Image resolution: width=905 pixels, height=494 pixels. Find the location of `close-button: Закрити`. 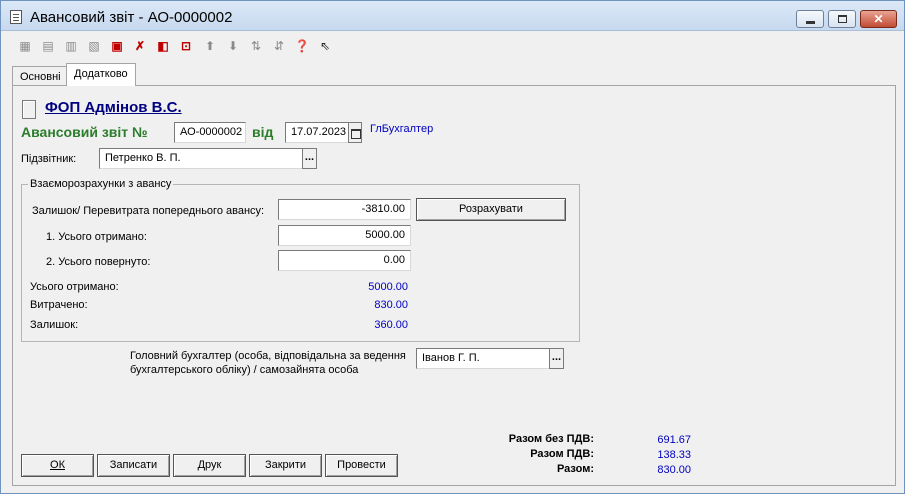

close-button: Закрити is located at coordinates (285, 465).